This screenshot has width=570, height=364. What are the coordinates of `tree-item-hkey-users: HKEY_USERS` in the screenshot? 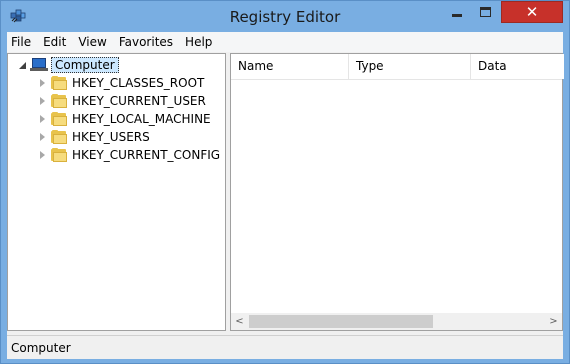 It's located at (95, 137).